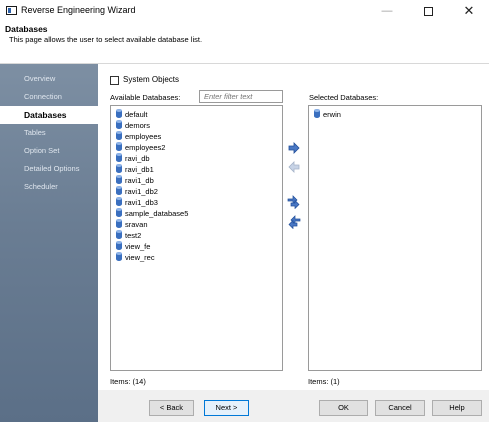 The image size is (489, 422). I want to click on list-item: view_fe, so click(133, 246).